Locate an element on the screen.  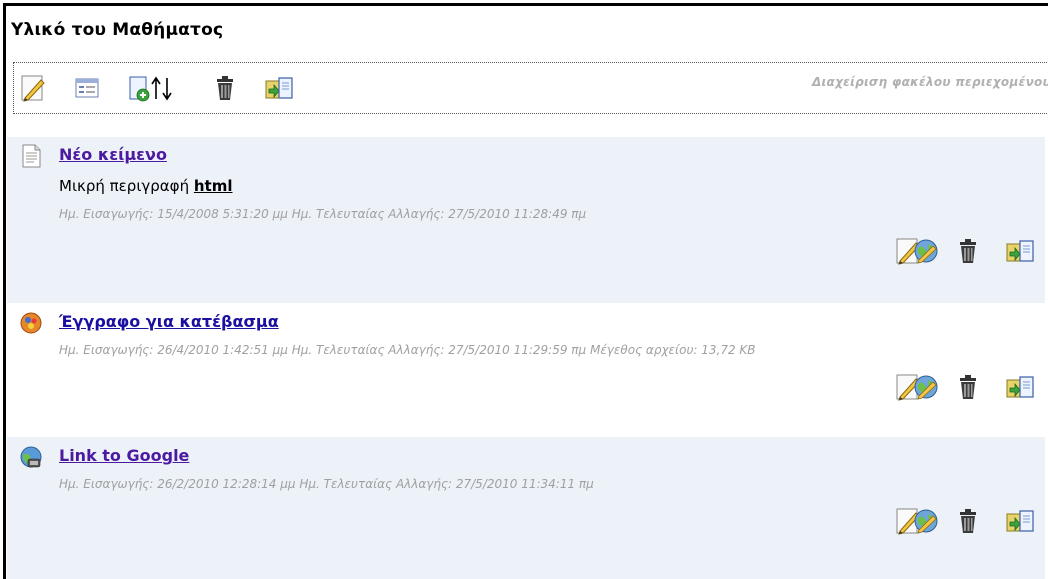
download-file-icon is located at coordinates (31, 323).